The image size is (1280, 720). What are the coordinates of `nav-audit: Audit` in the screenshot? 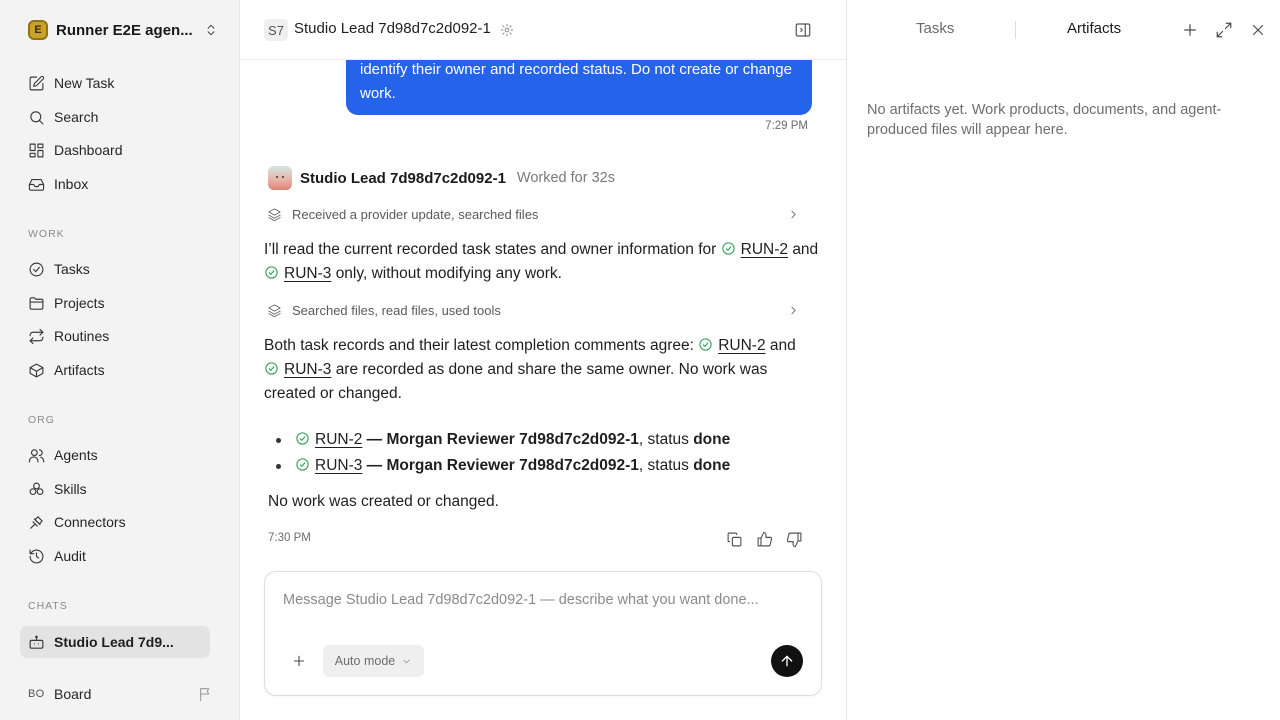 It's located at (123, 556).